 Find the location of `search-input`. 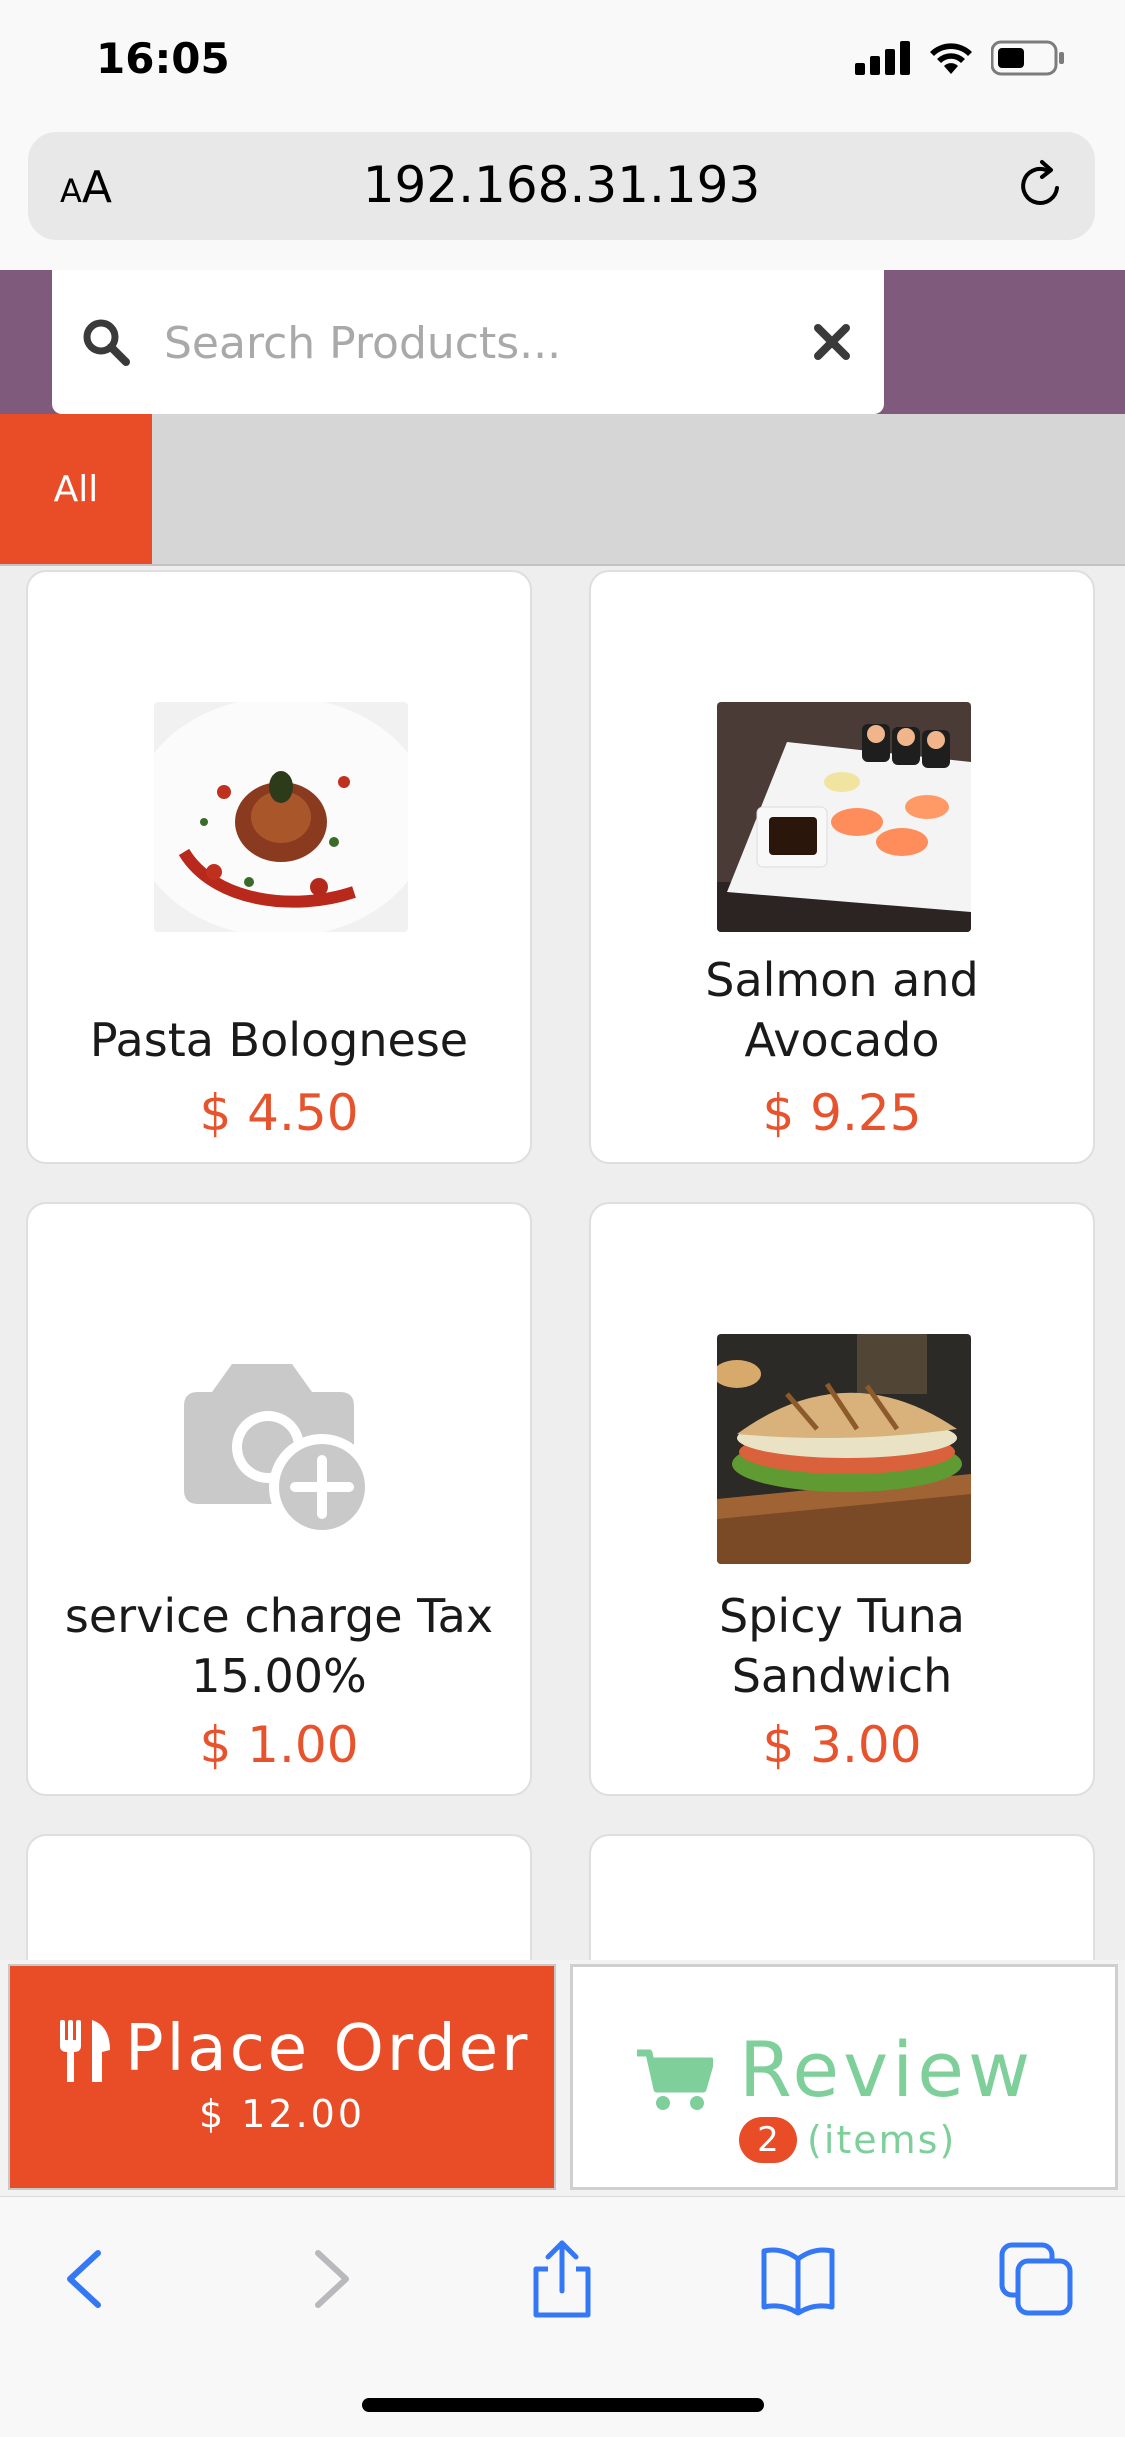

search-input is located at coordinates (474, 343).